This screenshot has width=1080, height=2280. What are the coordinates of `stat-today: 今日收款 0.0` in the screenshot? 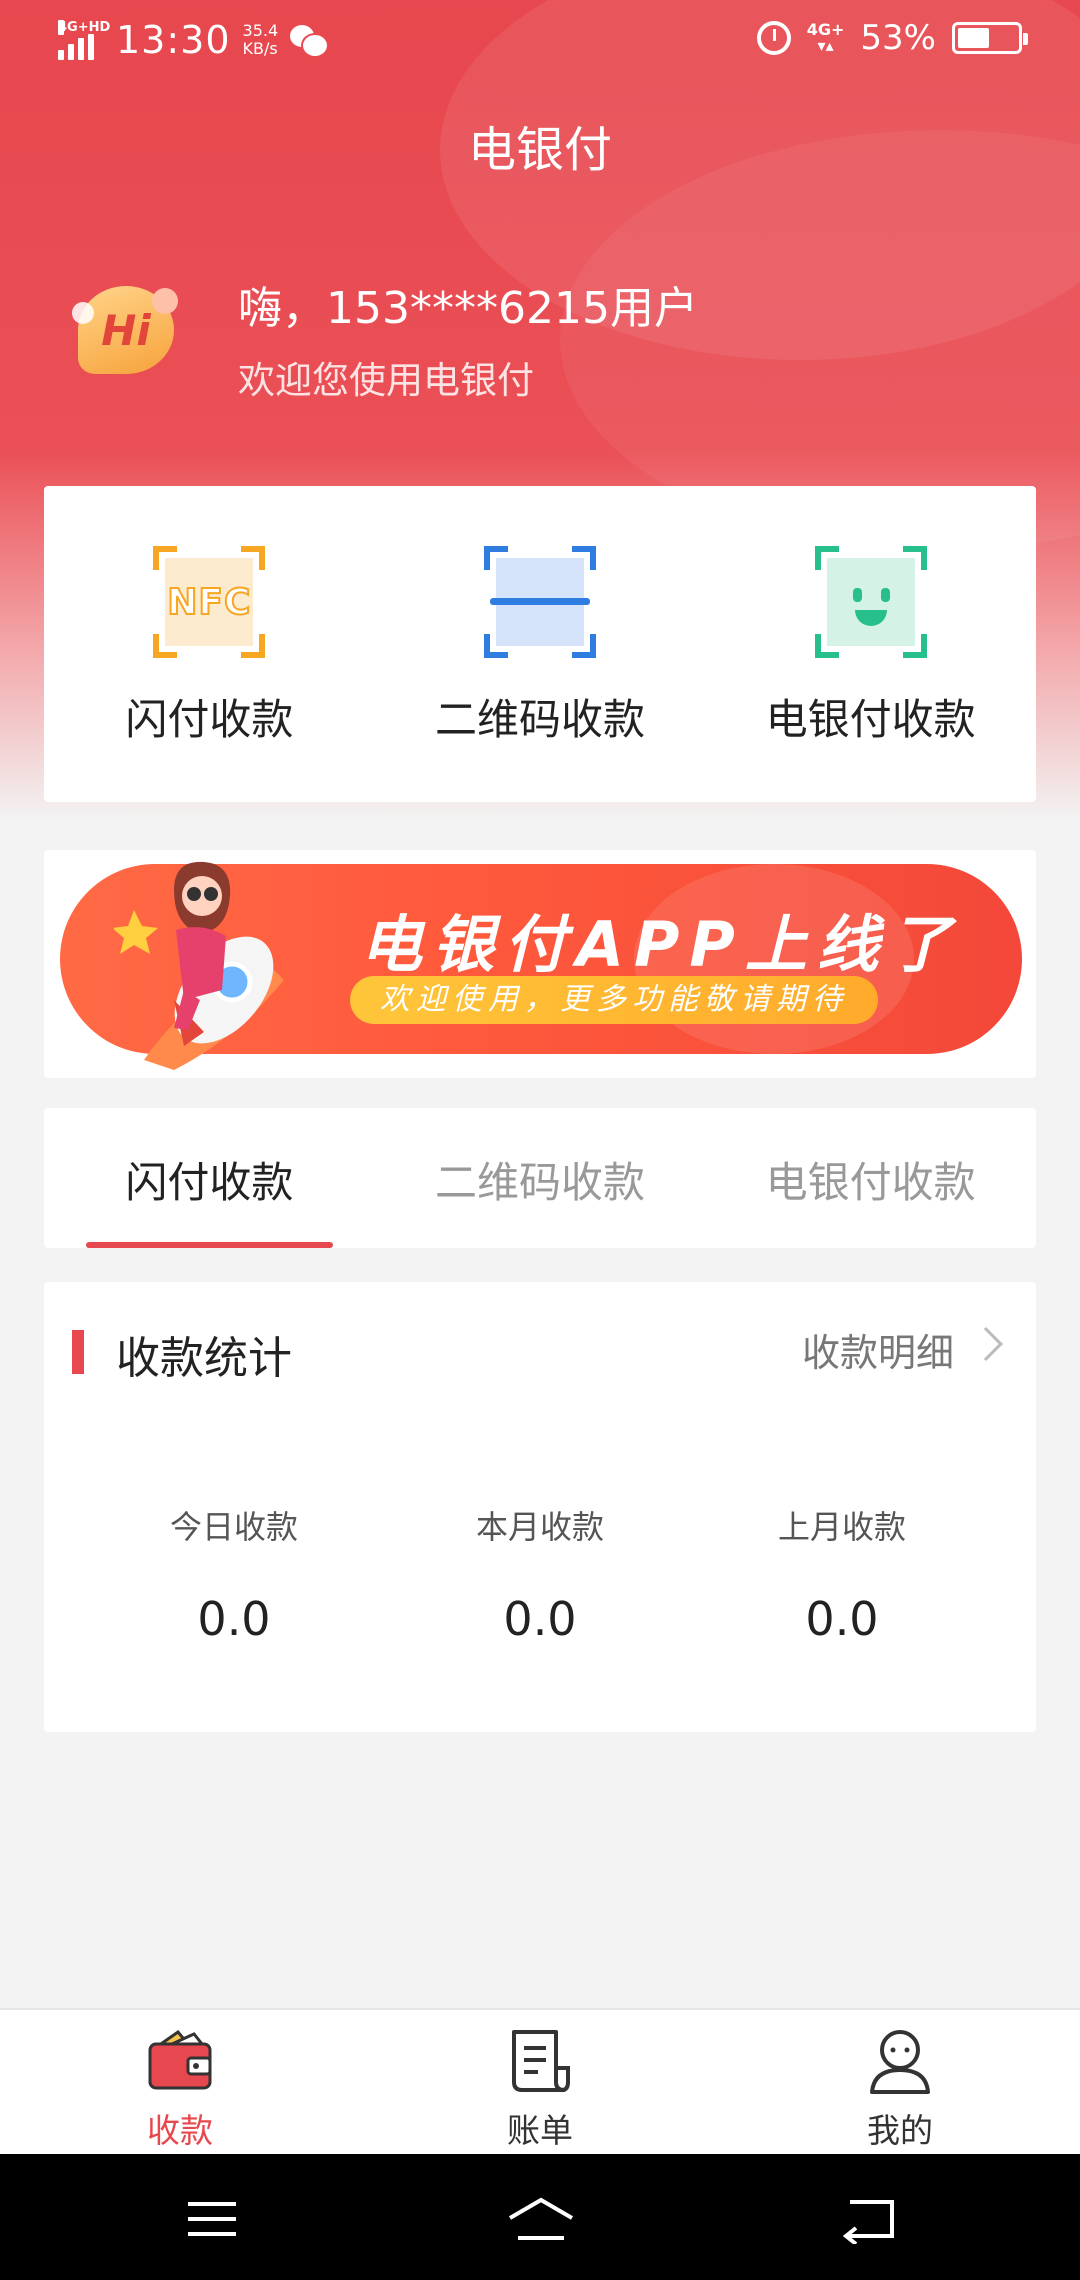 It's located at (234, 1574).